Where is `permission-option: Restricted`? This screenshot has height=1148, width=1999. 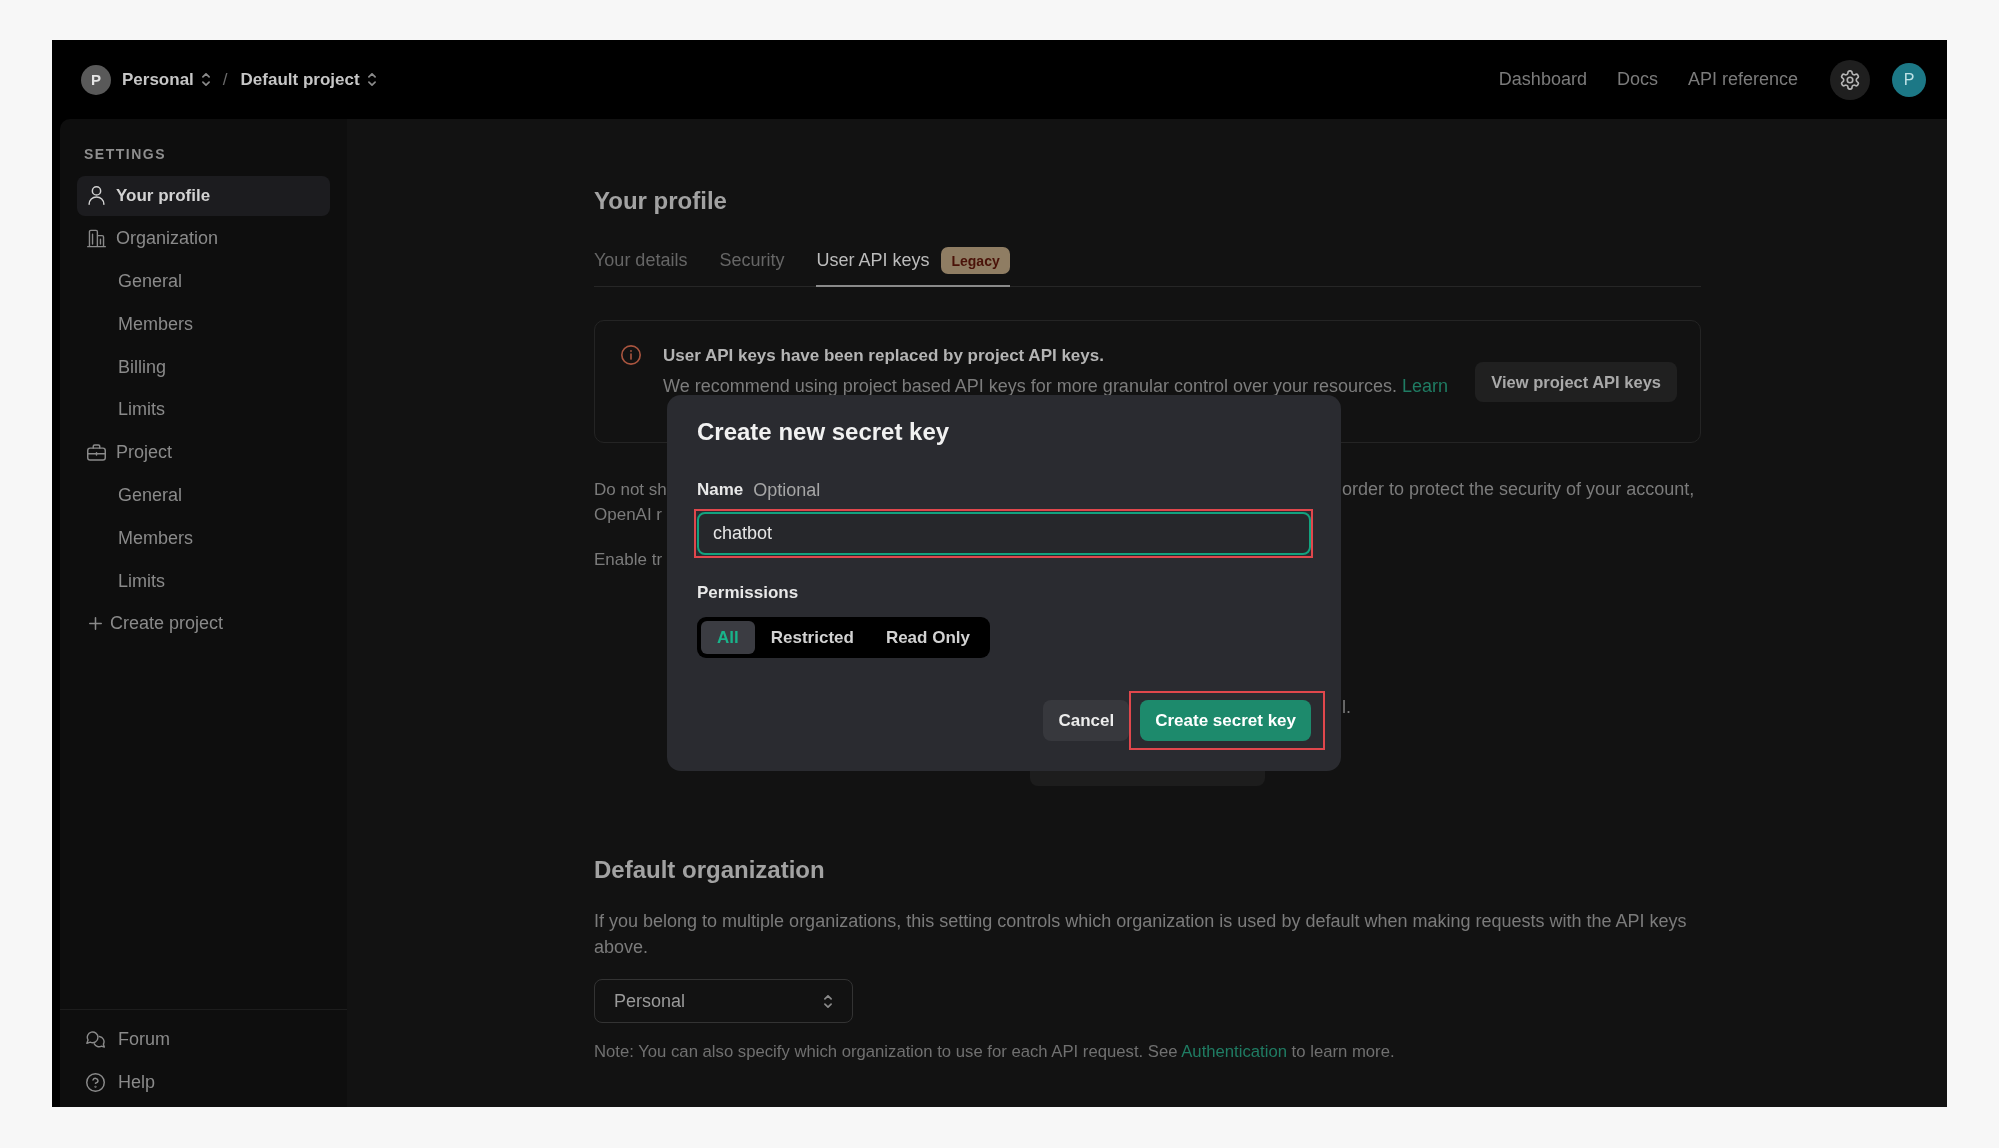 permission-option: Restricted is located at coordinates (812, 637).